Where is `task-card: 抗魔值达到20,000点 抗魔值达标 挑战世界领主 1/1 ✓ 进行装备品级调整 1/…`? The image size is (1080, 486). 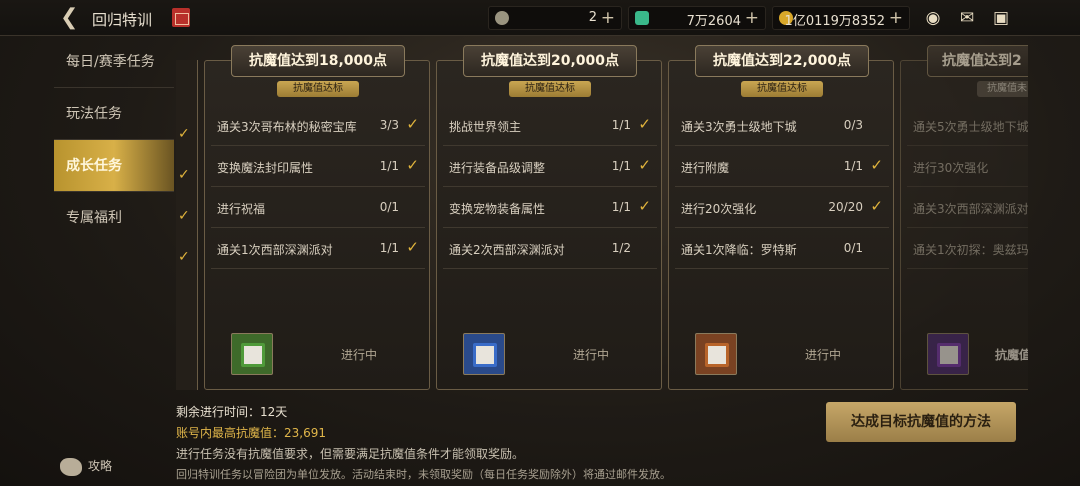 task-card: 抗魔值达到20,000点 抗魔值达标 挑战世界领主 1/1 ✓ 进行装备品级调整 1/… is located at coordinates (549, 217).